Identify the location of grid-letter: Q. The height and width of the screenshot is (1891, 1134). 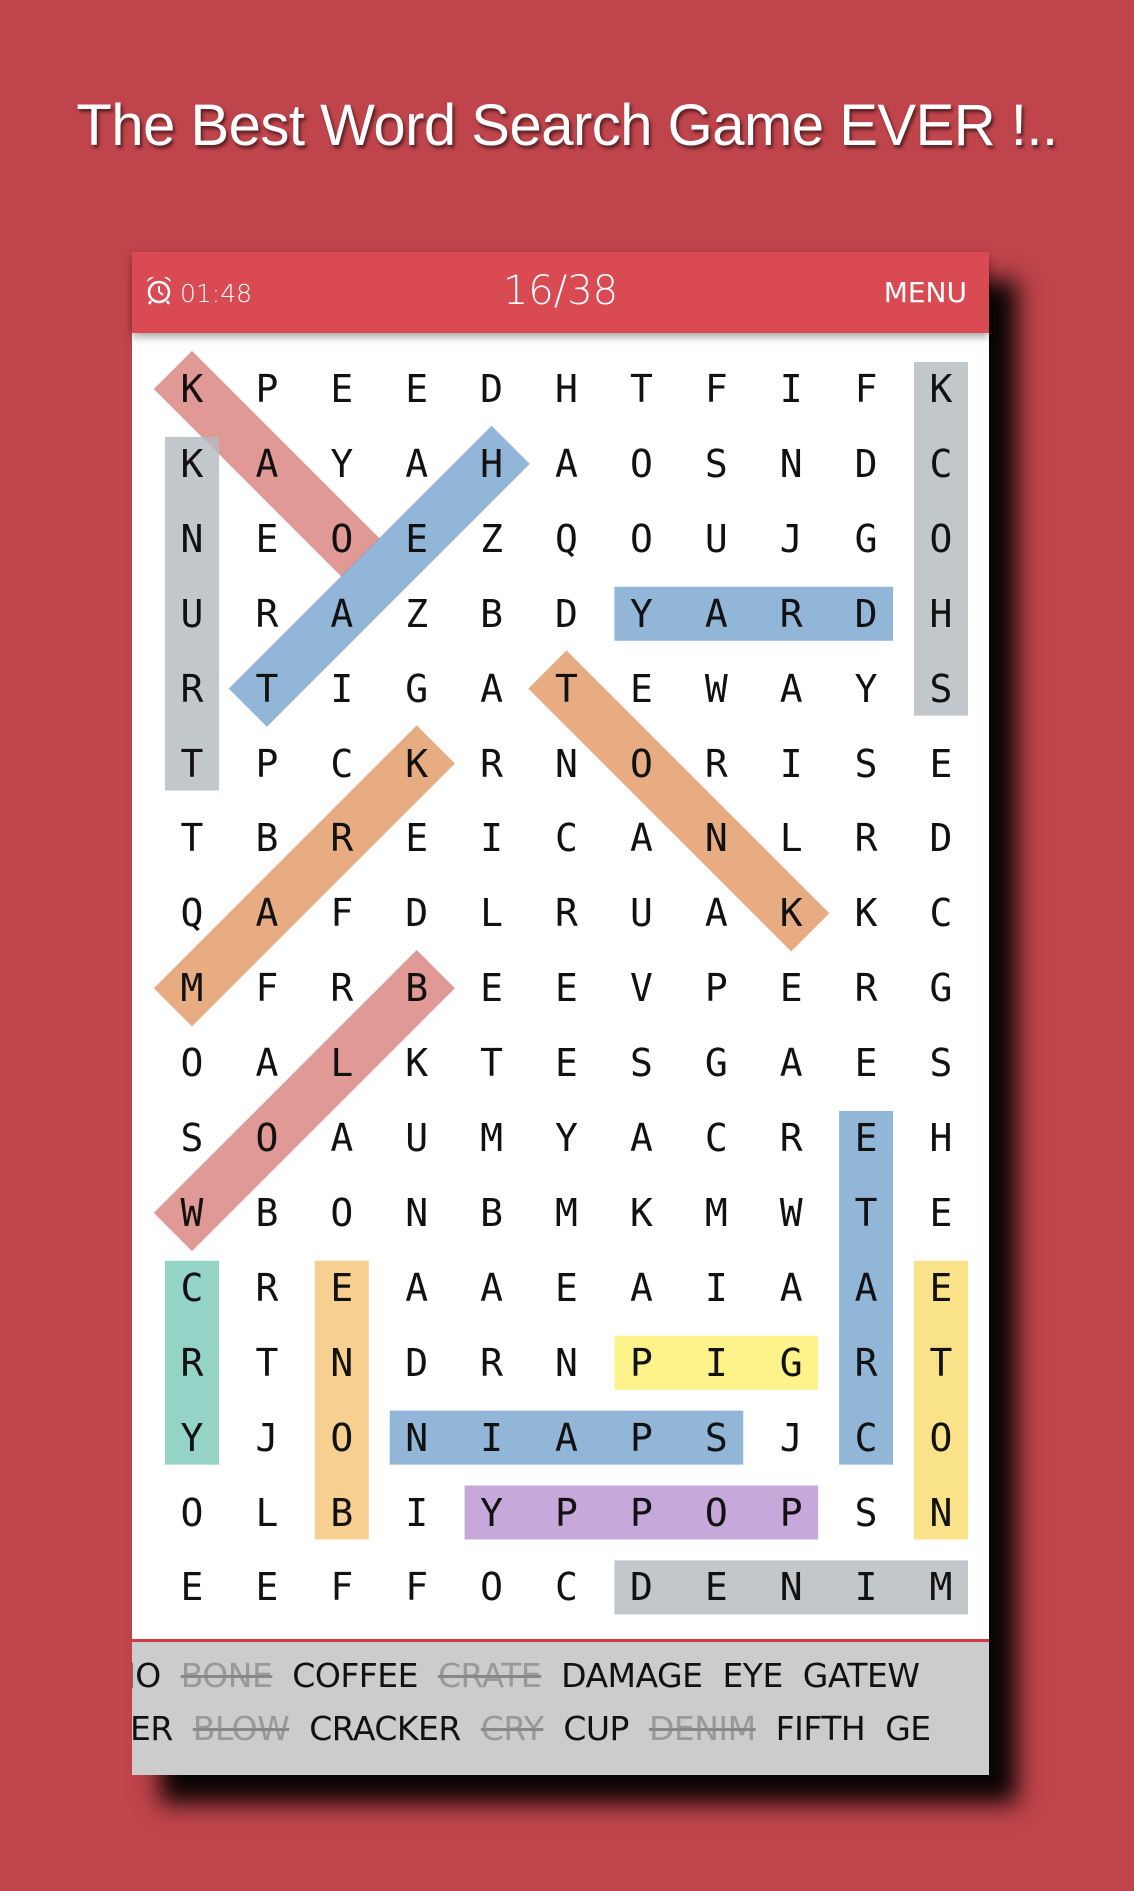
(567, 539).